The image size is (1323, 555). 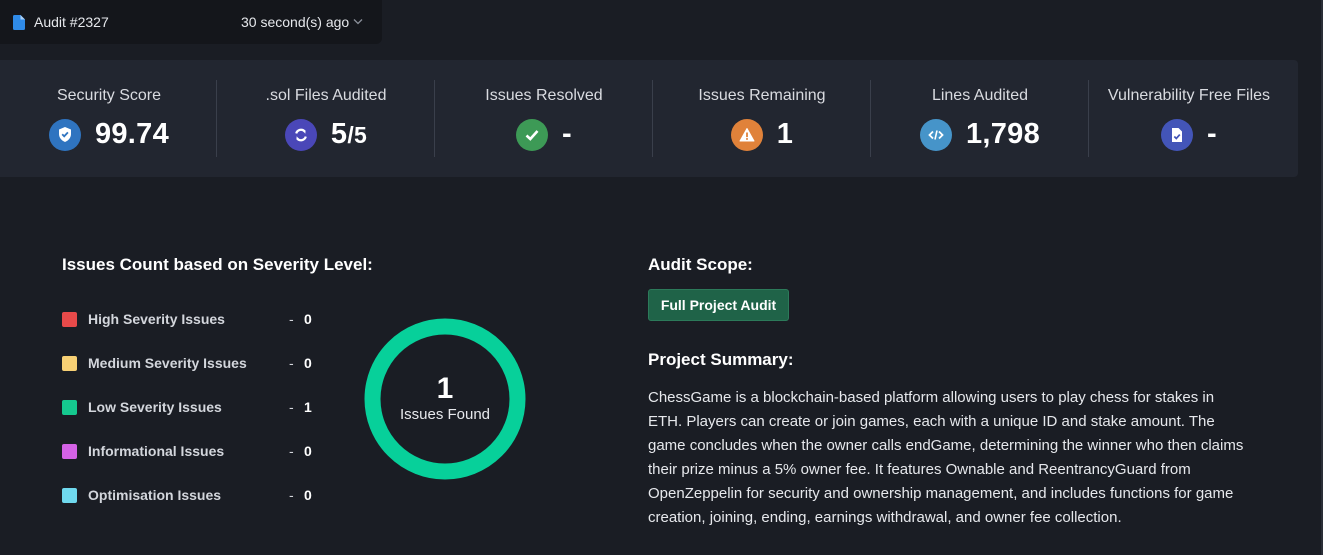 I want to click on project-summary-title: Project Summary:, so click(x=721, y=359).